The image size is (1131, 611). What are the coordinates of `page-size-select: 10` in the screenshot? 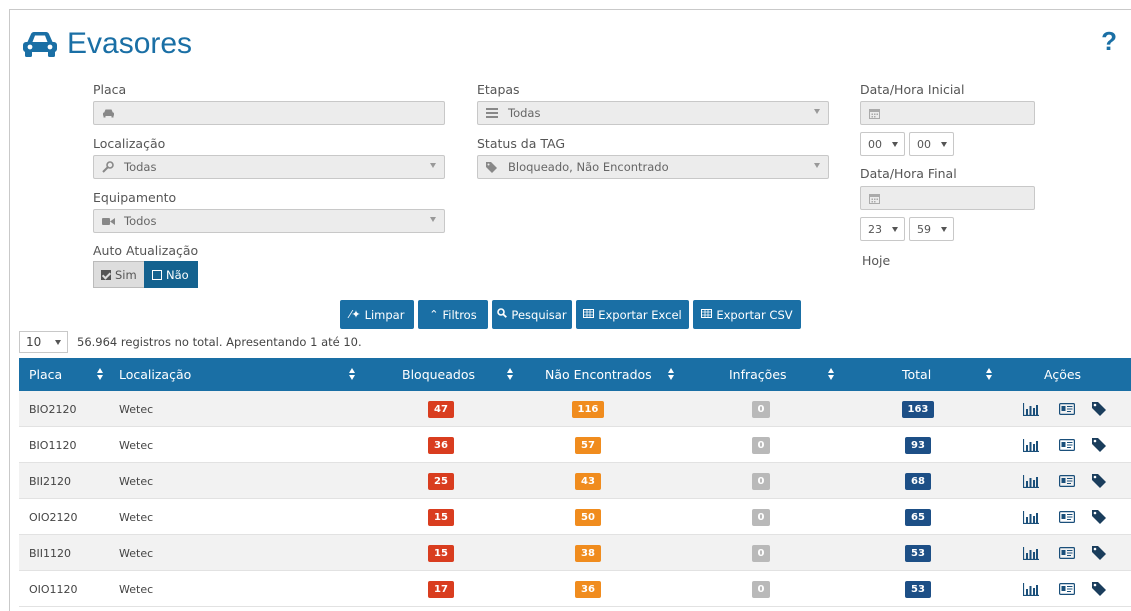 It's located at (43, 342).